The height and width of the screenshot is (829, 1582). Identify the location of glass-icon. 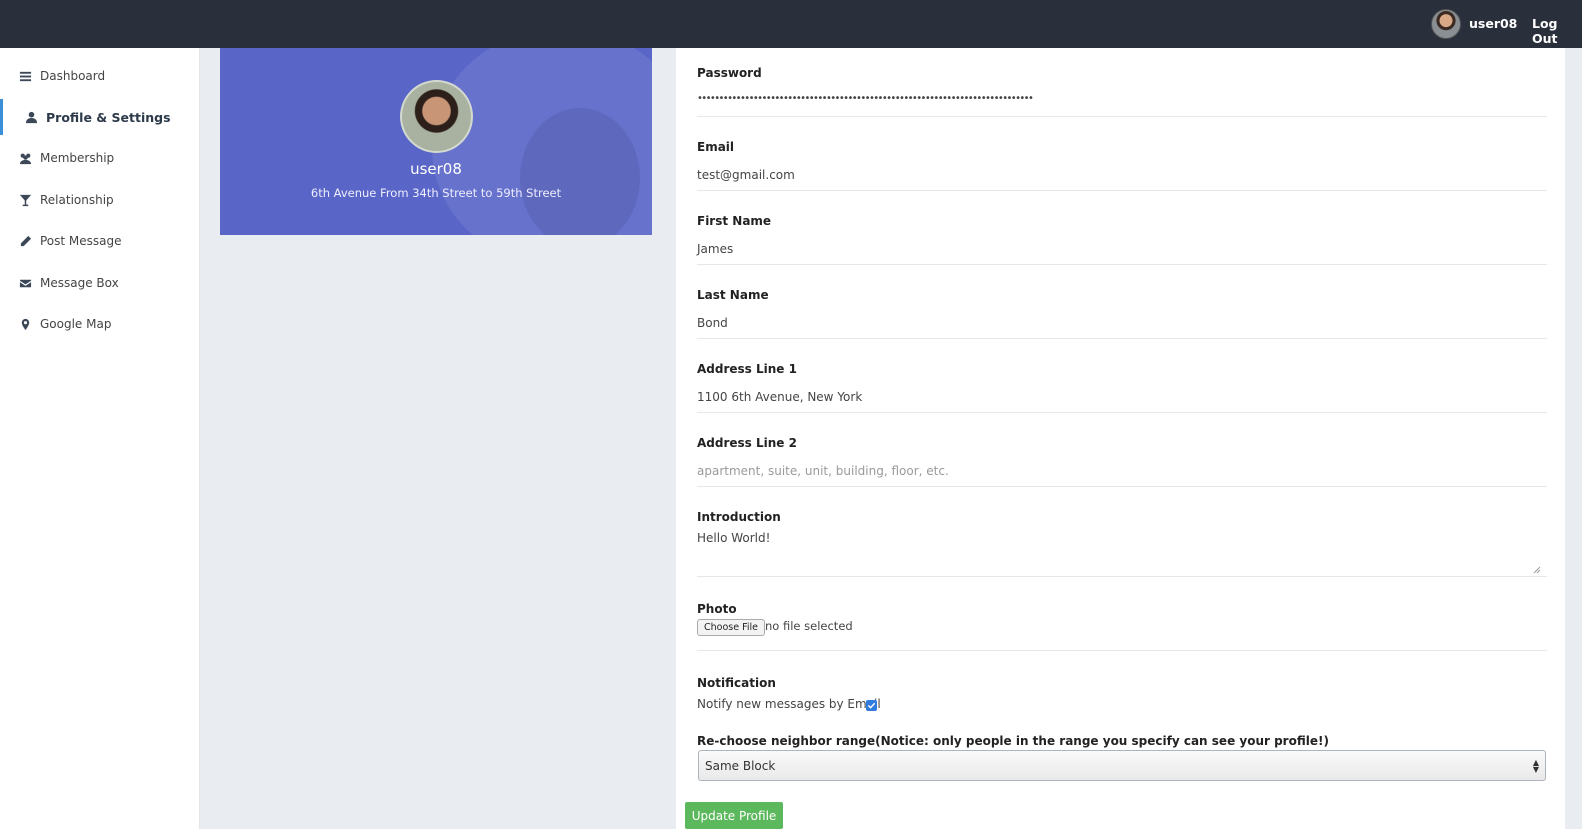
(25, 200).